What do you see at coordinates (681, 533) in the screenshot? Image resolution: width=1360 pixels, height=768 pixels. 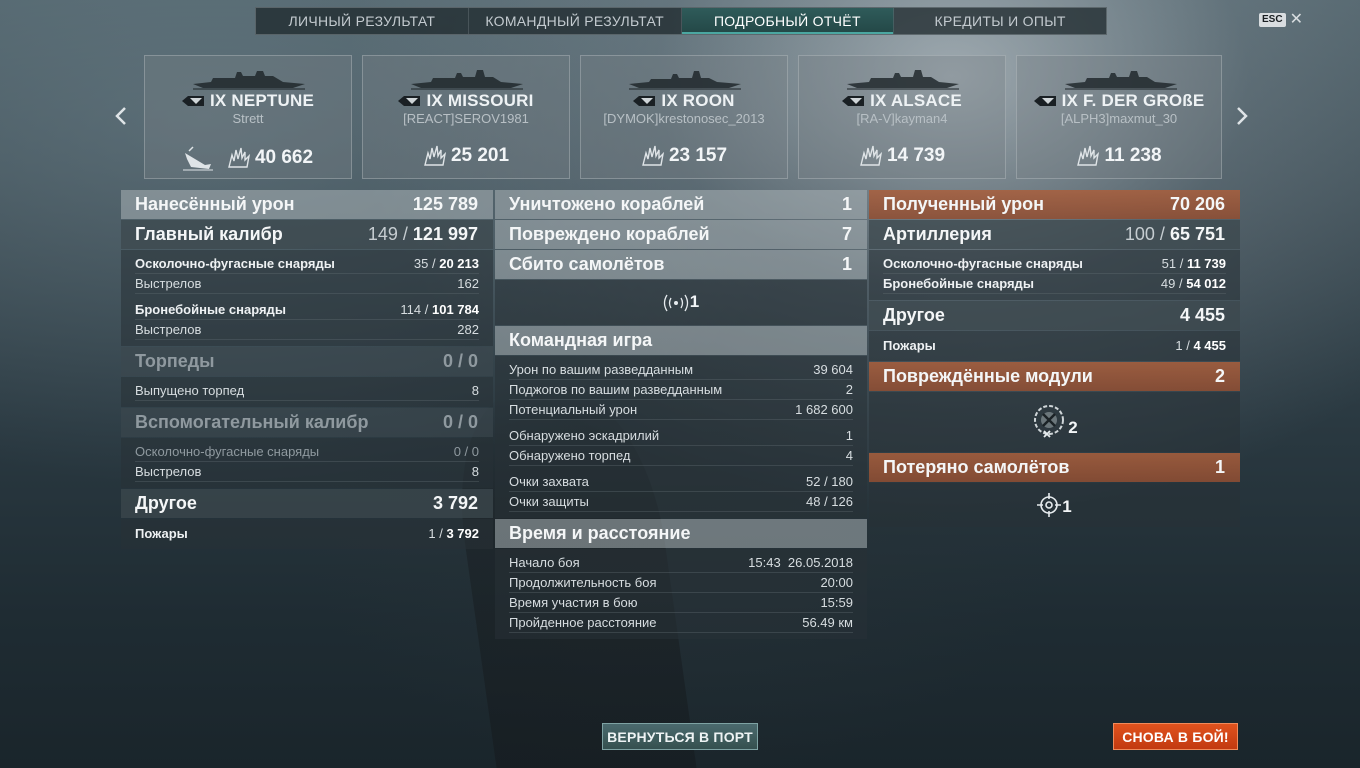 I see `time-distance-header: Время и расстояние` at bounding box center [681, 533].